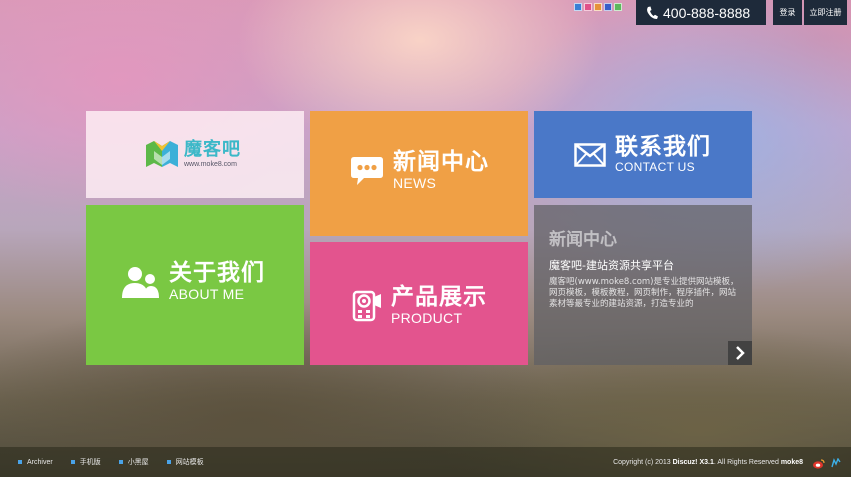  I want to click on users-icon, so click(140, 282).